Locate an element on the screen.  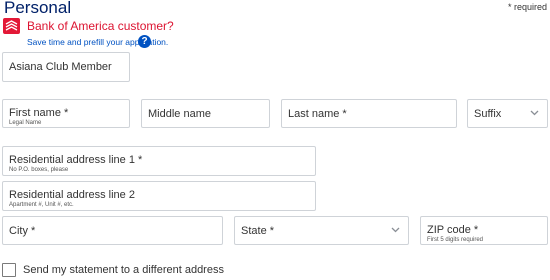
last-name-label: Last name * is located at coordinates (317, 114).